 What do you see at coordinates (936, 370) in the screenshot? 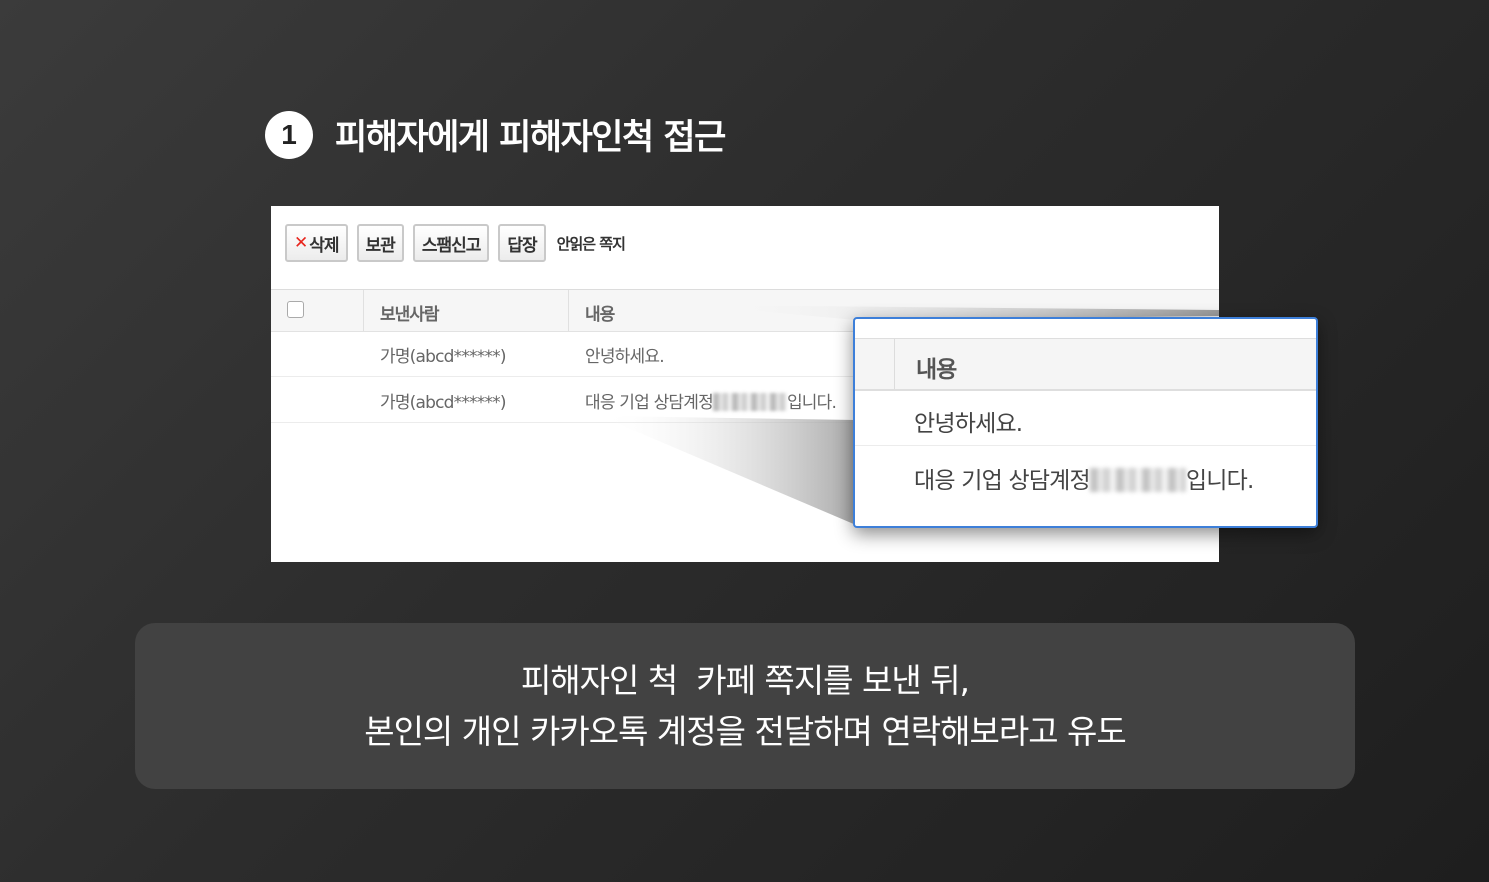
I see `zoom-column-header-content: 내용` at bounding box center [936, 370].